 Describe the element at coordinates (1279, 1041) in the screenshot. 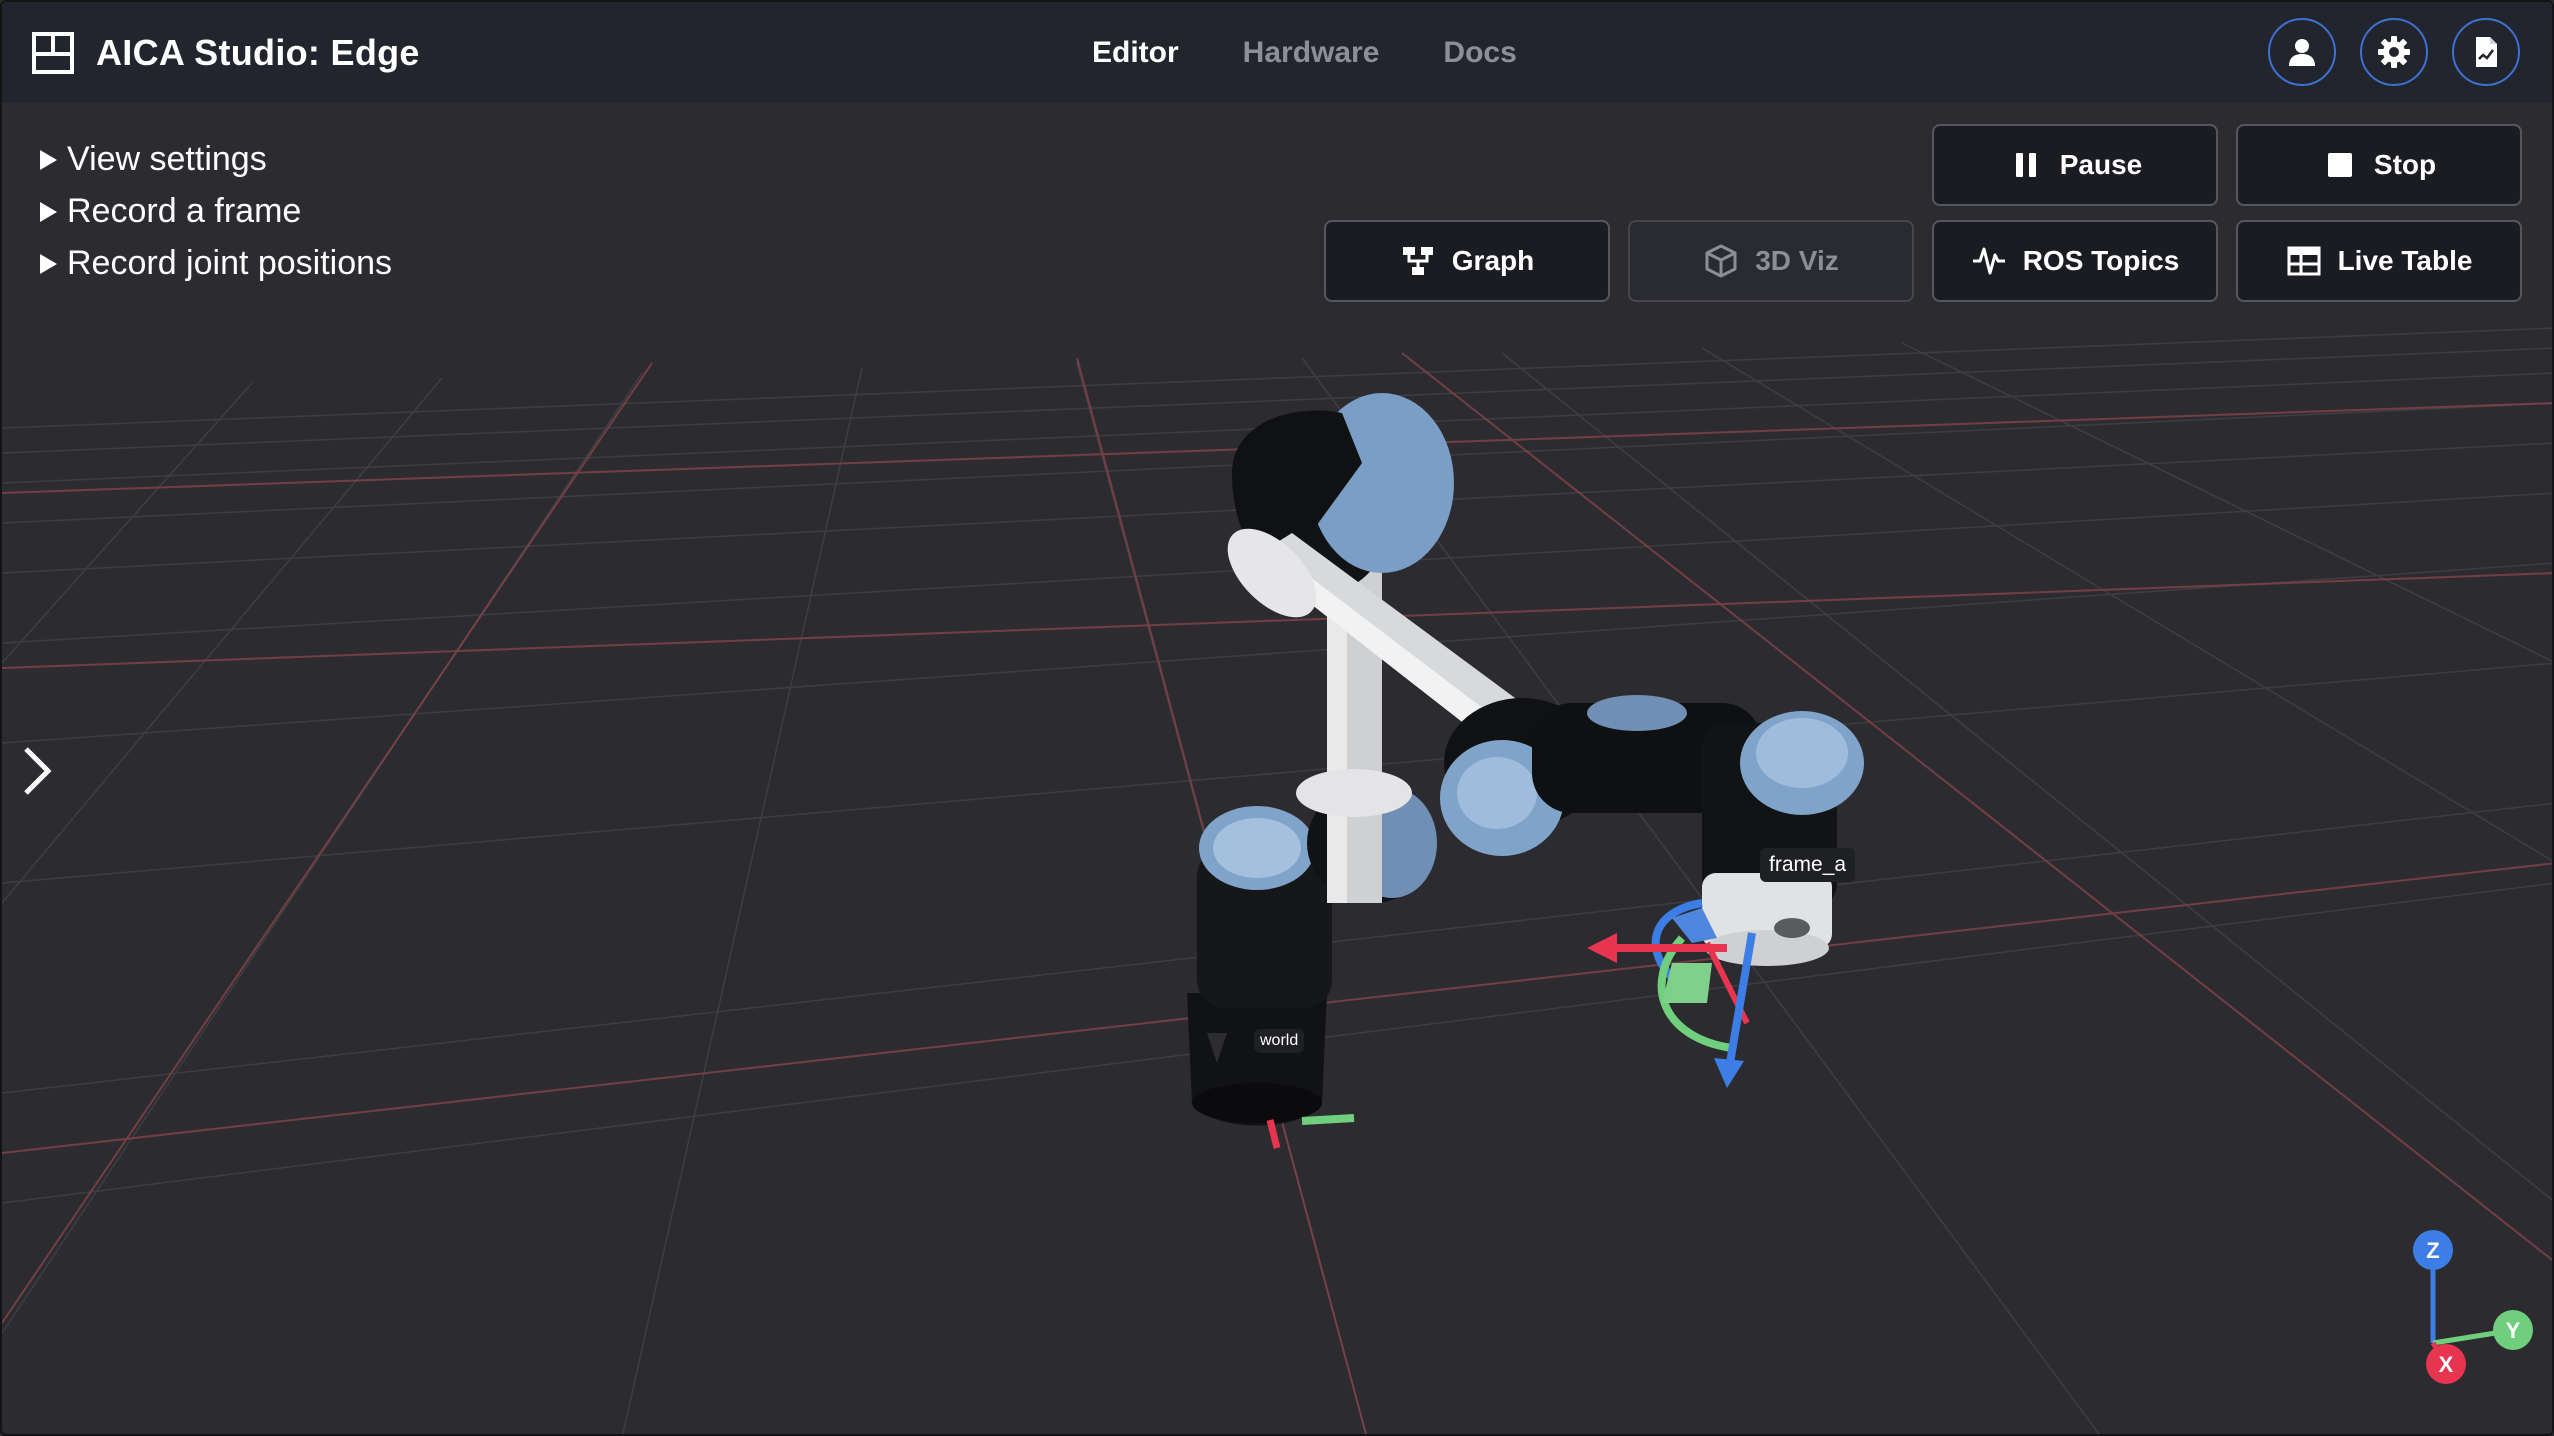

I see `world-frame-label: world` at that location.